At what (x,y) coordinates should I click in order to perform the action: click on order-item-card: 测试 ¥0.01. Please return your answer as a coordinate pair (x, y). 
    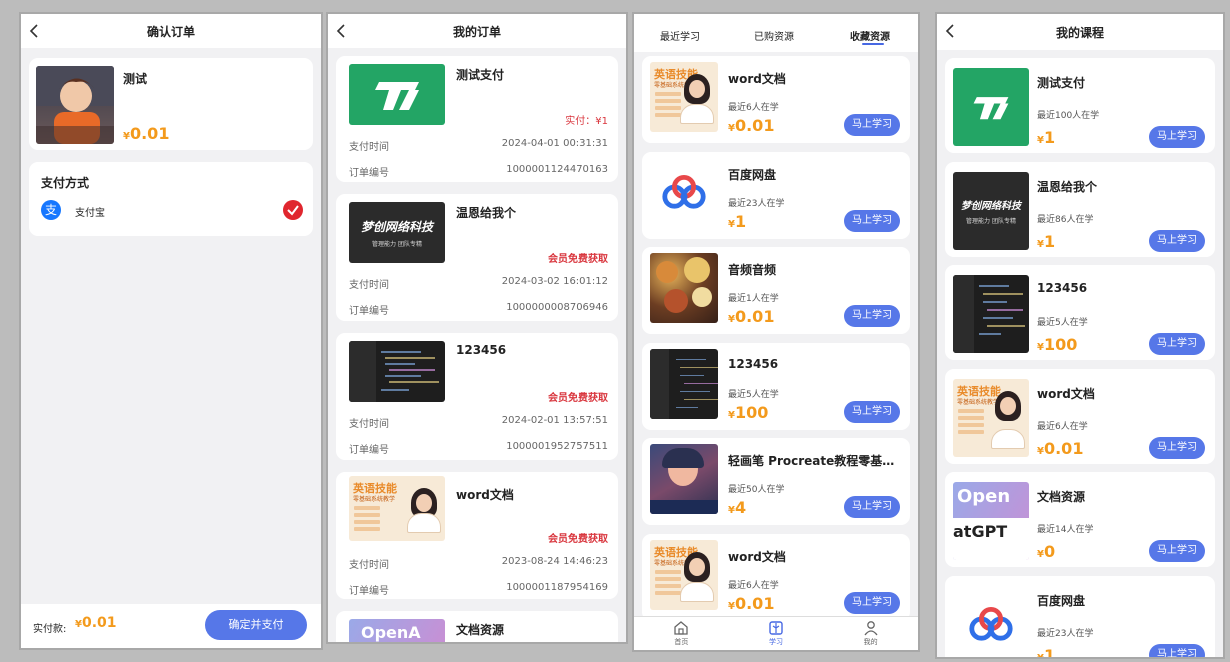
    Looking at the image, I should click on (171, 104).